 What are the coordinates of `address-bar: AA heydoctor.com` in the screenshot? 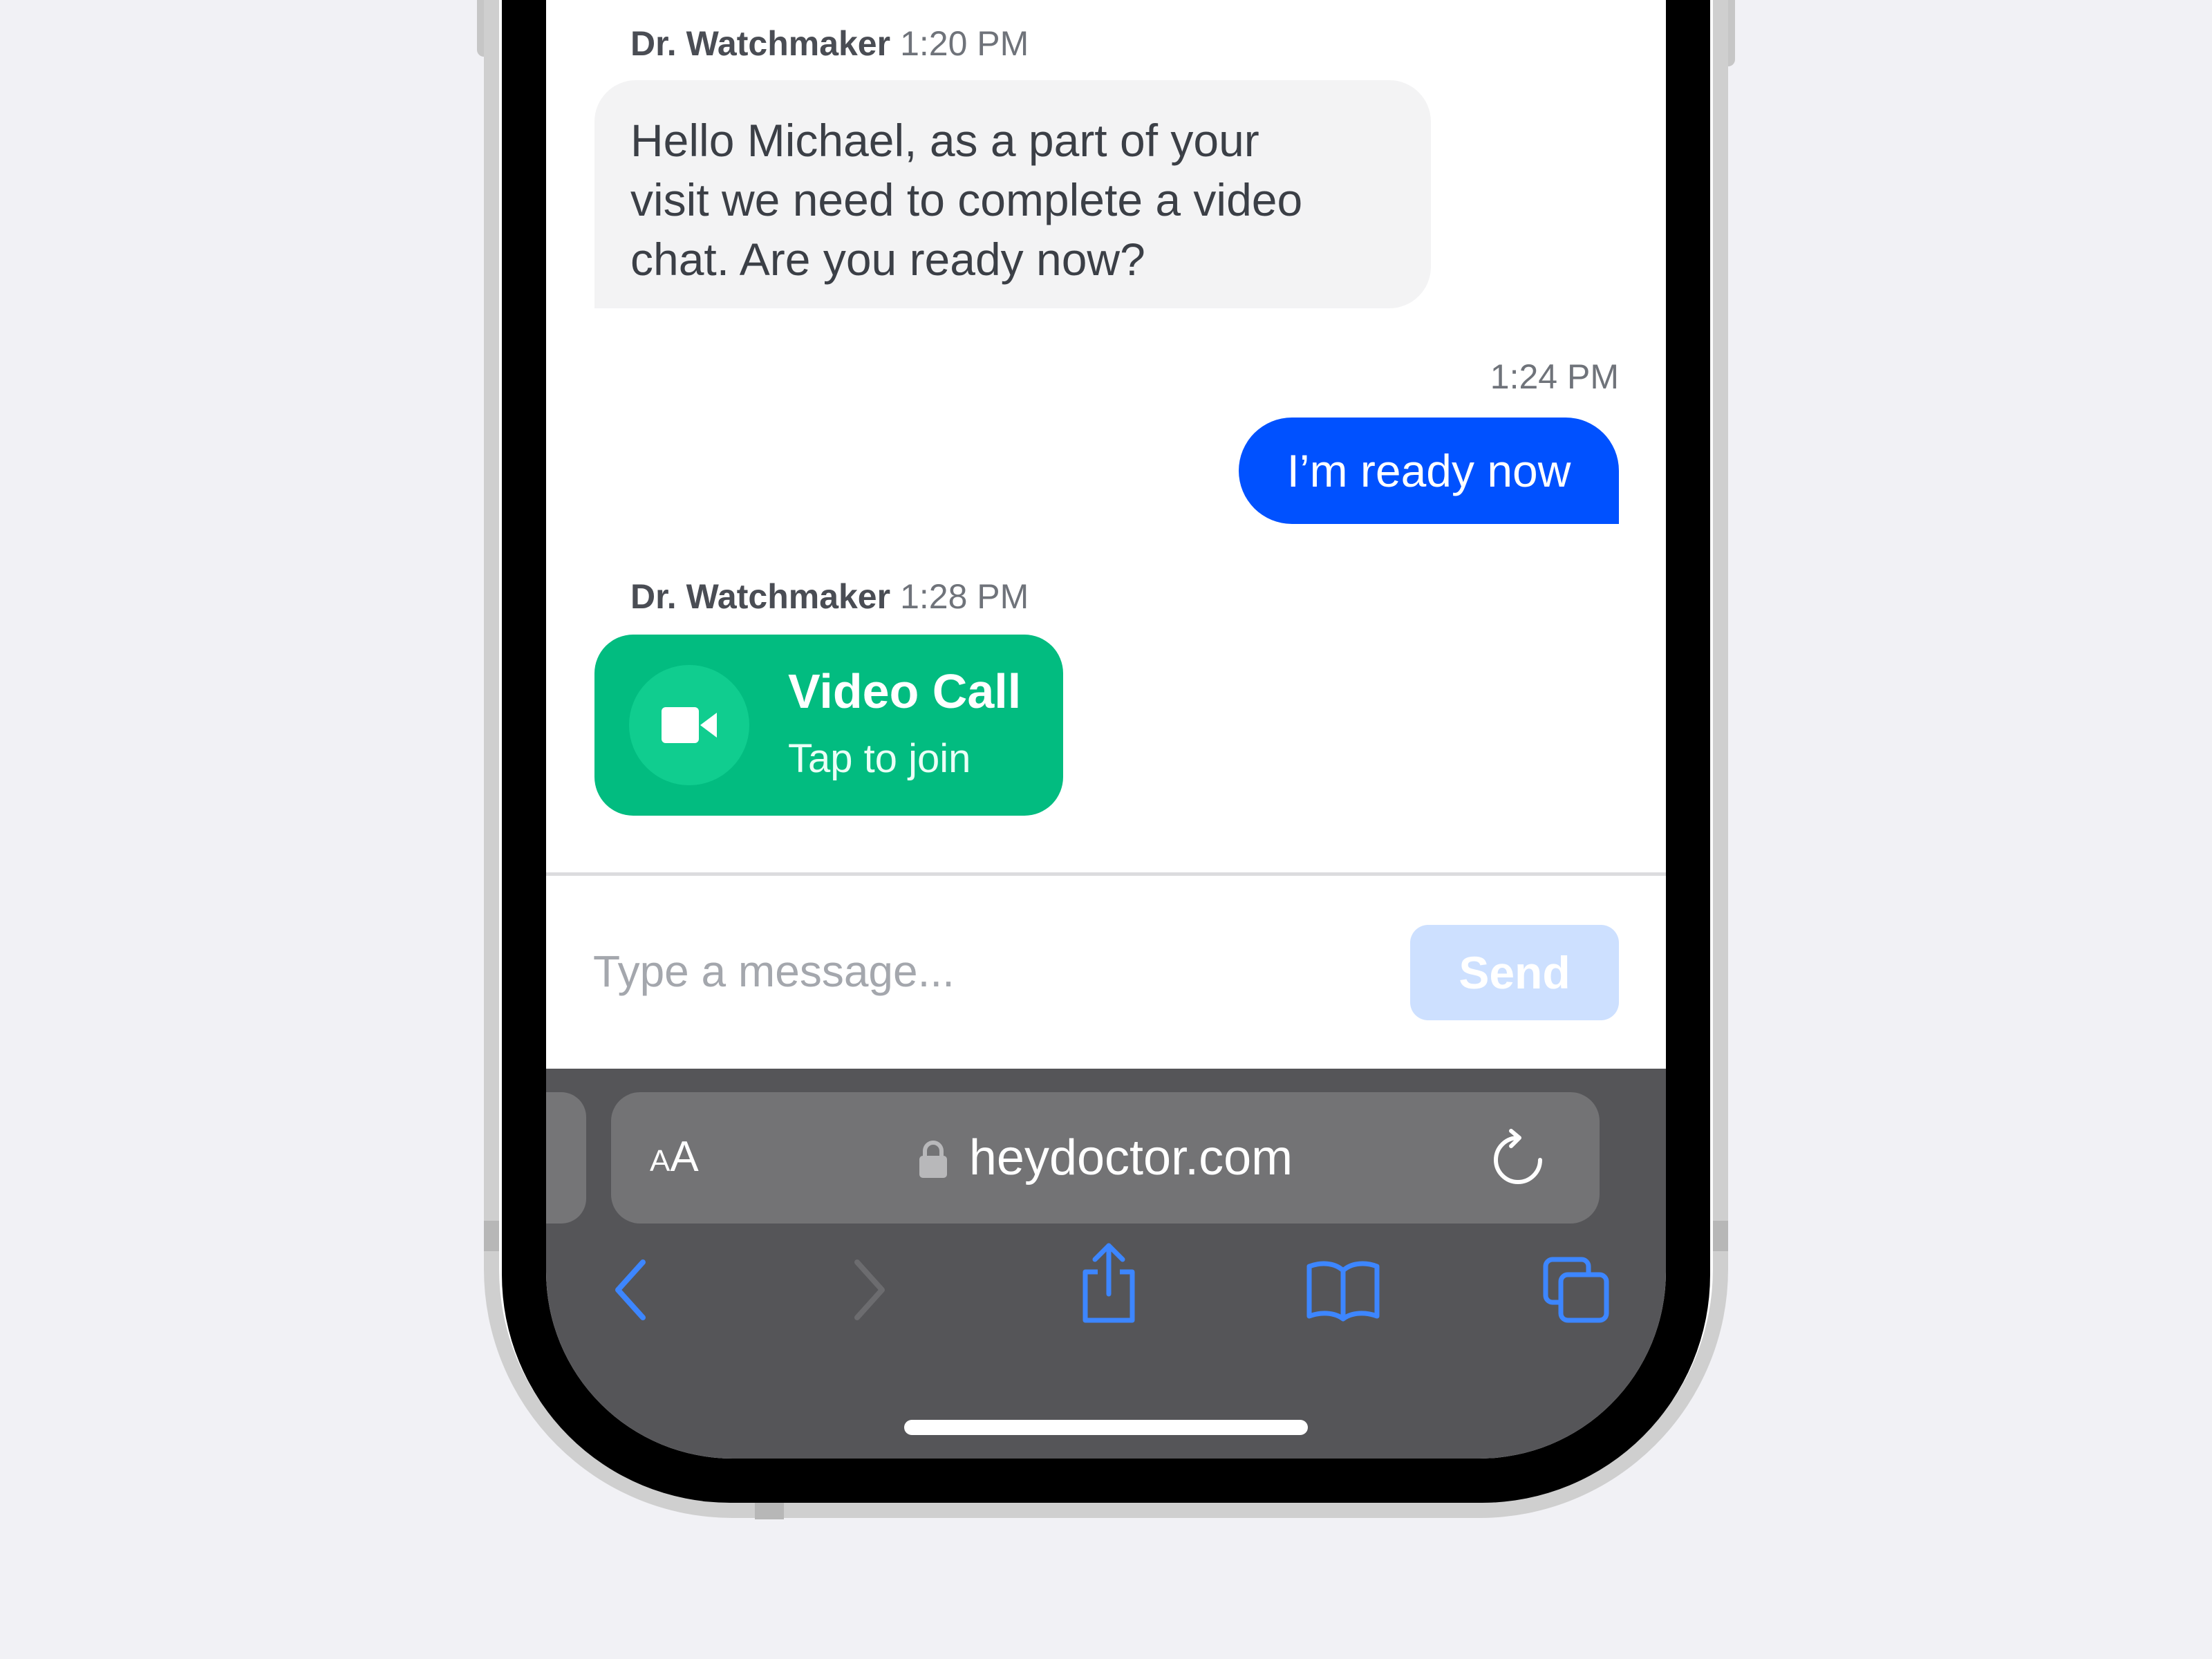 It's located at (1105, 1158).